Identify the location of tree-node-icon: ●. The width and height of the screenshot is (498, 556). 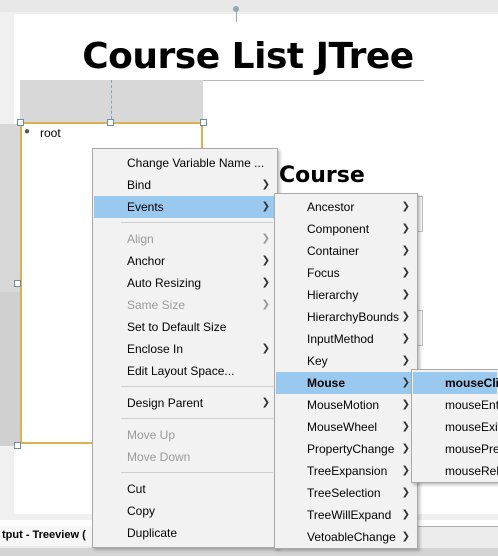
(27, 131).